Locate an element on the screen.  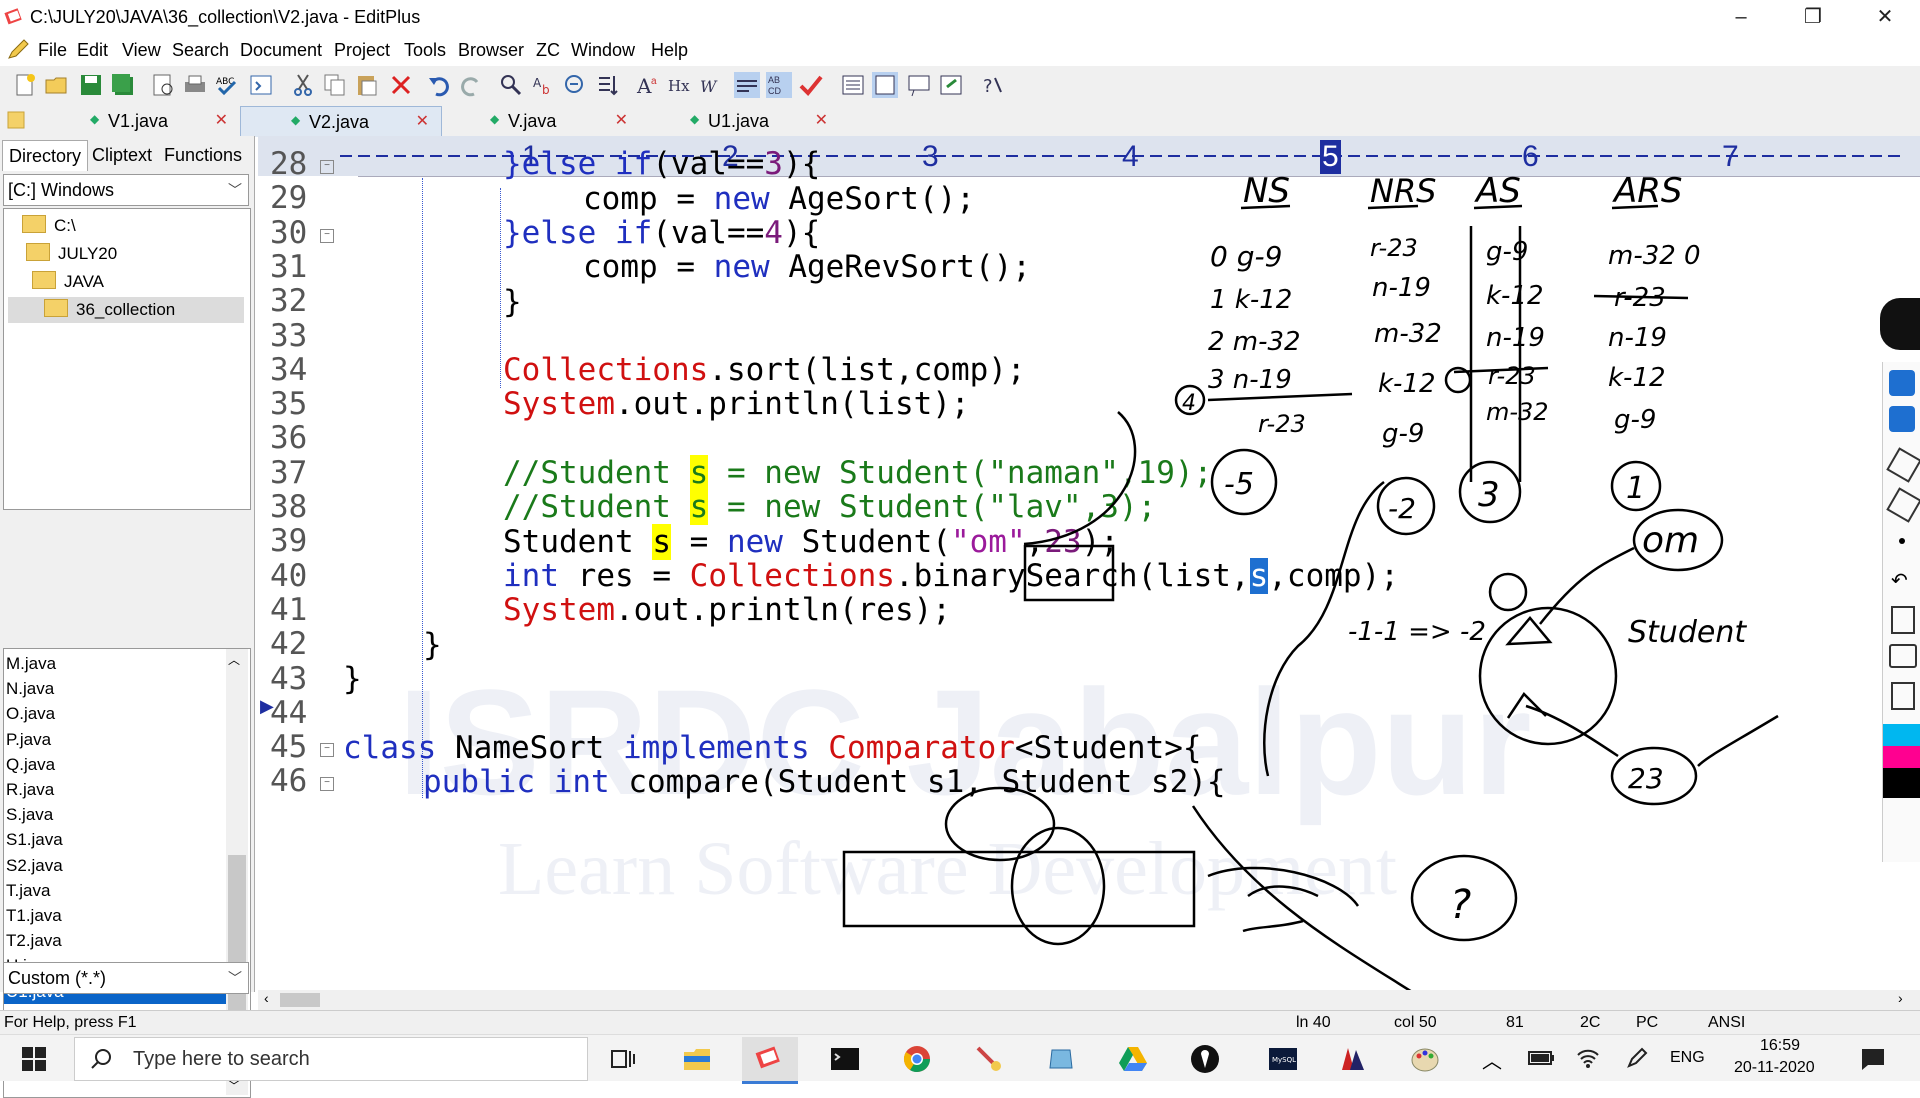
close-button: ✕ is located at coordinates (1885, 17).